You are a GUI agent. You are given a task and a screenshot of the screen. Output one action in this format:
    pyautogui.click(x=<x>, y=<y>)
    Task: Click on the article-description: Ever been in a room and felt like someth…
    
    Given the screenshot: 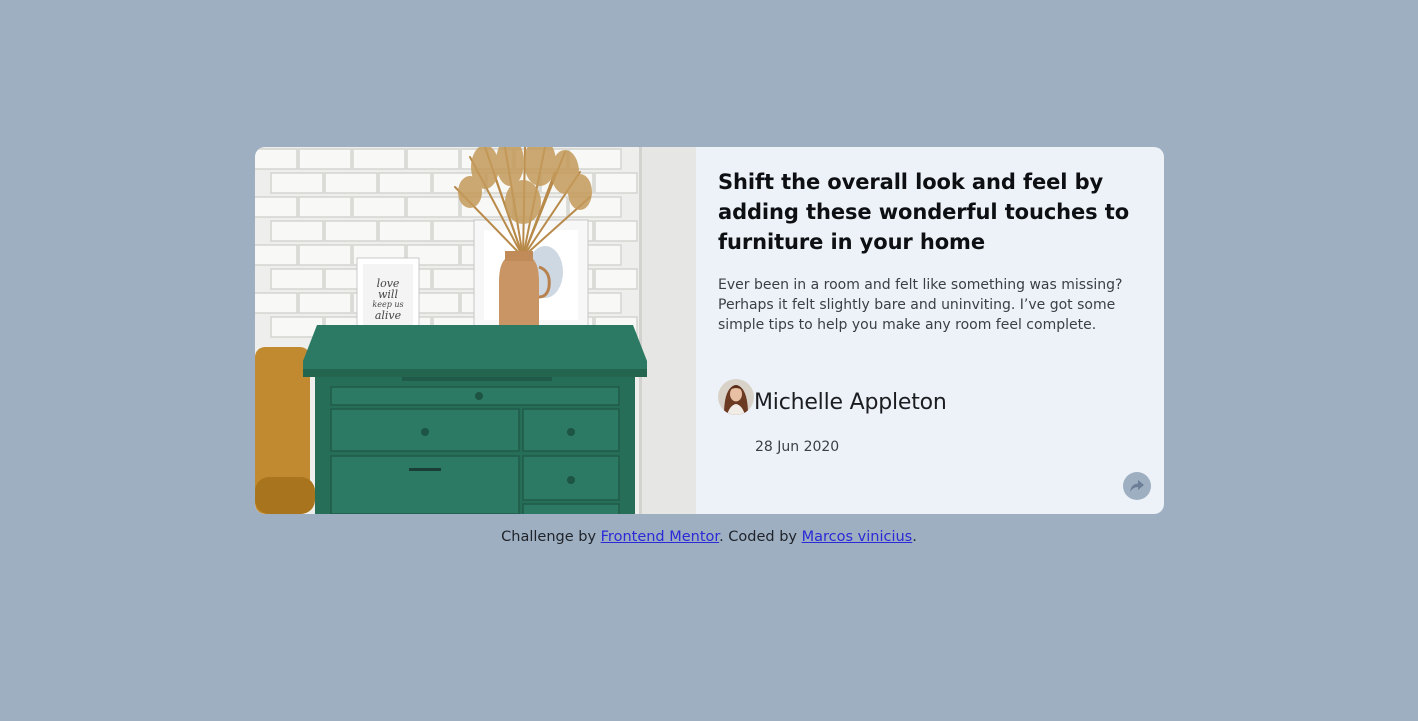 What is the action you would take?
    pyautogui.click(x=920, y=305)
    